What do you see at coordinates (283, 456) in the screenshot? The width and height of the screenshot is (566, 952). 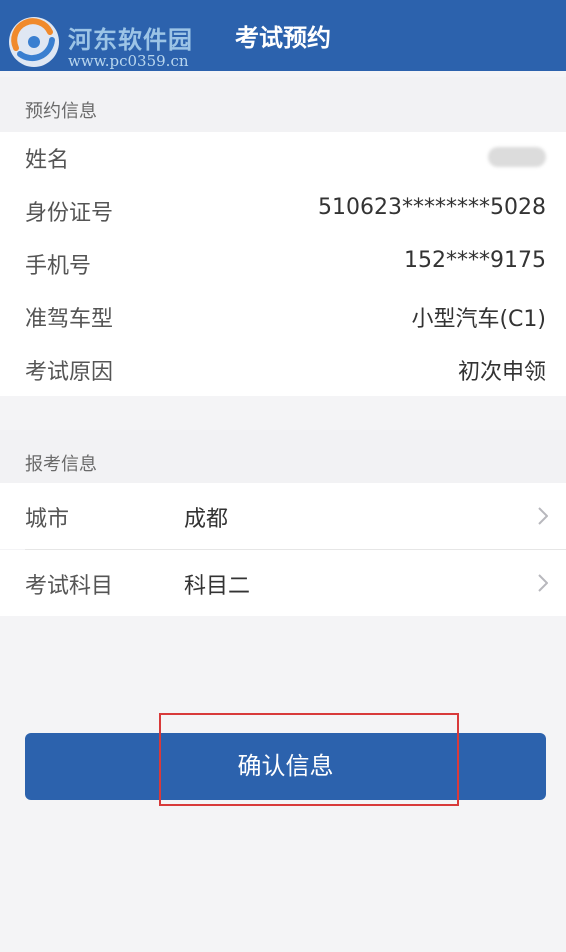 I see `section-header-exam: 报考信息` at bounding box center [283, 456].